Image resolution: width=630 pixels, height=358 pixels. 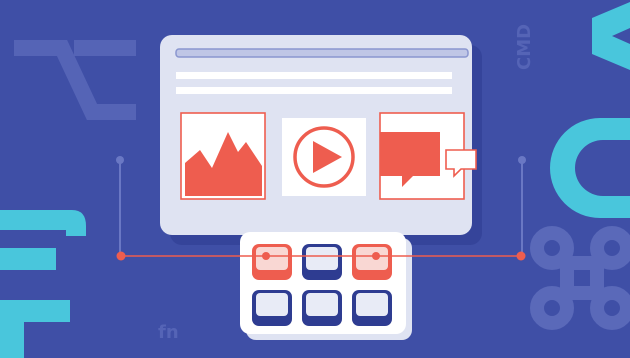 I want to click on connector-endpoint-left, so click(x=121, y=256).